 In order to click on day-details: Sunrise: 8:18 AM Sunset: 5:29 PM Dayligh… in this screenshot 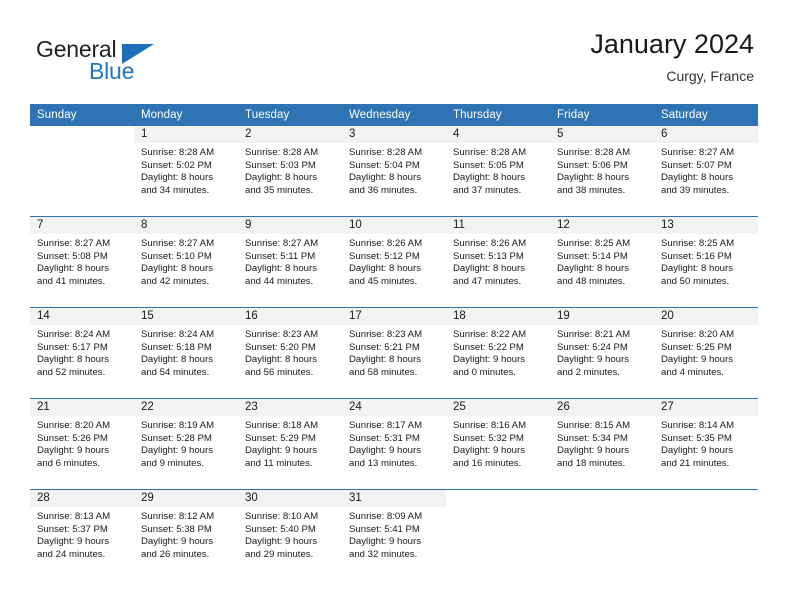, I will do `click(290, 443)`.